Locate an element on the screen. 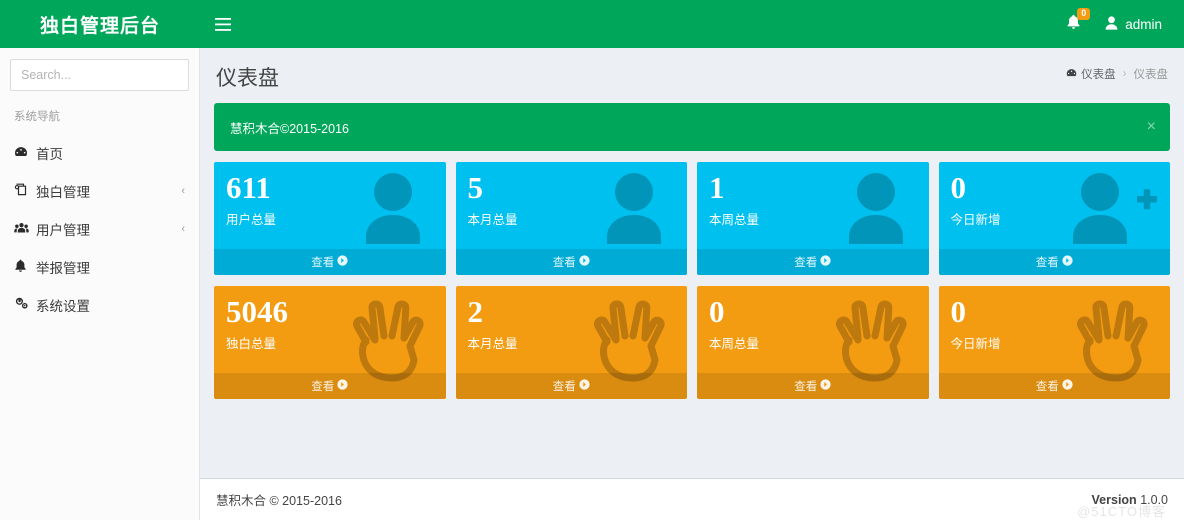  notifications-button: 0 is located at coordinates (1073, 24).